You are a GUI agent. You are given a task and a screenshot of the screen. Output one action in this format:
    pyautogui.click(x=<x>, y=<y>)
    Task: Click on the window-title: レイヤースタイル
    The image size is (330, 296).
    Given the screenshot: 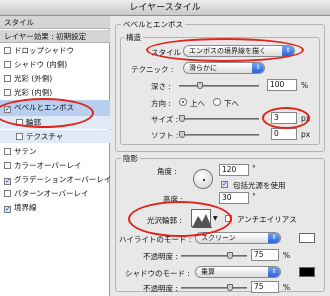 What is the action you would take?
    pyautogui.click(x=165, y=8)
    